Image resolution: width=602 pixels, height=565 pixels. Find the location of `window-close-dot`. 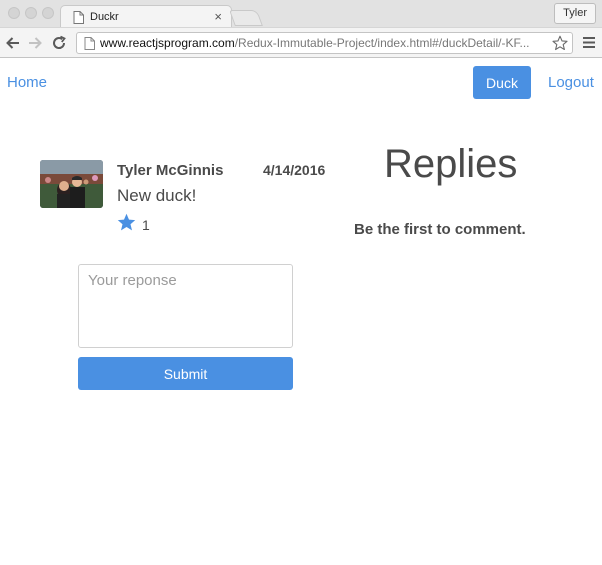

window-close-dot is located at coordinates (14, 13).